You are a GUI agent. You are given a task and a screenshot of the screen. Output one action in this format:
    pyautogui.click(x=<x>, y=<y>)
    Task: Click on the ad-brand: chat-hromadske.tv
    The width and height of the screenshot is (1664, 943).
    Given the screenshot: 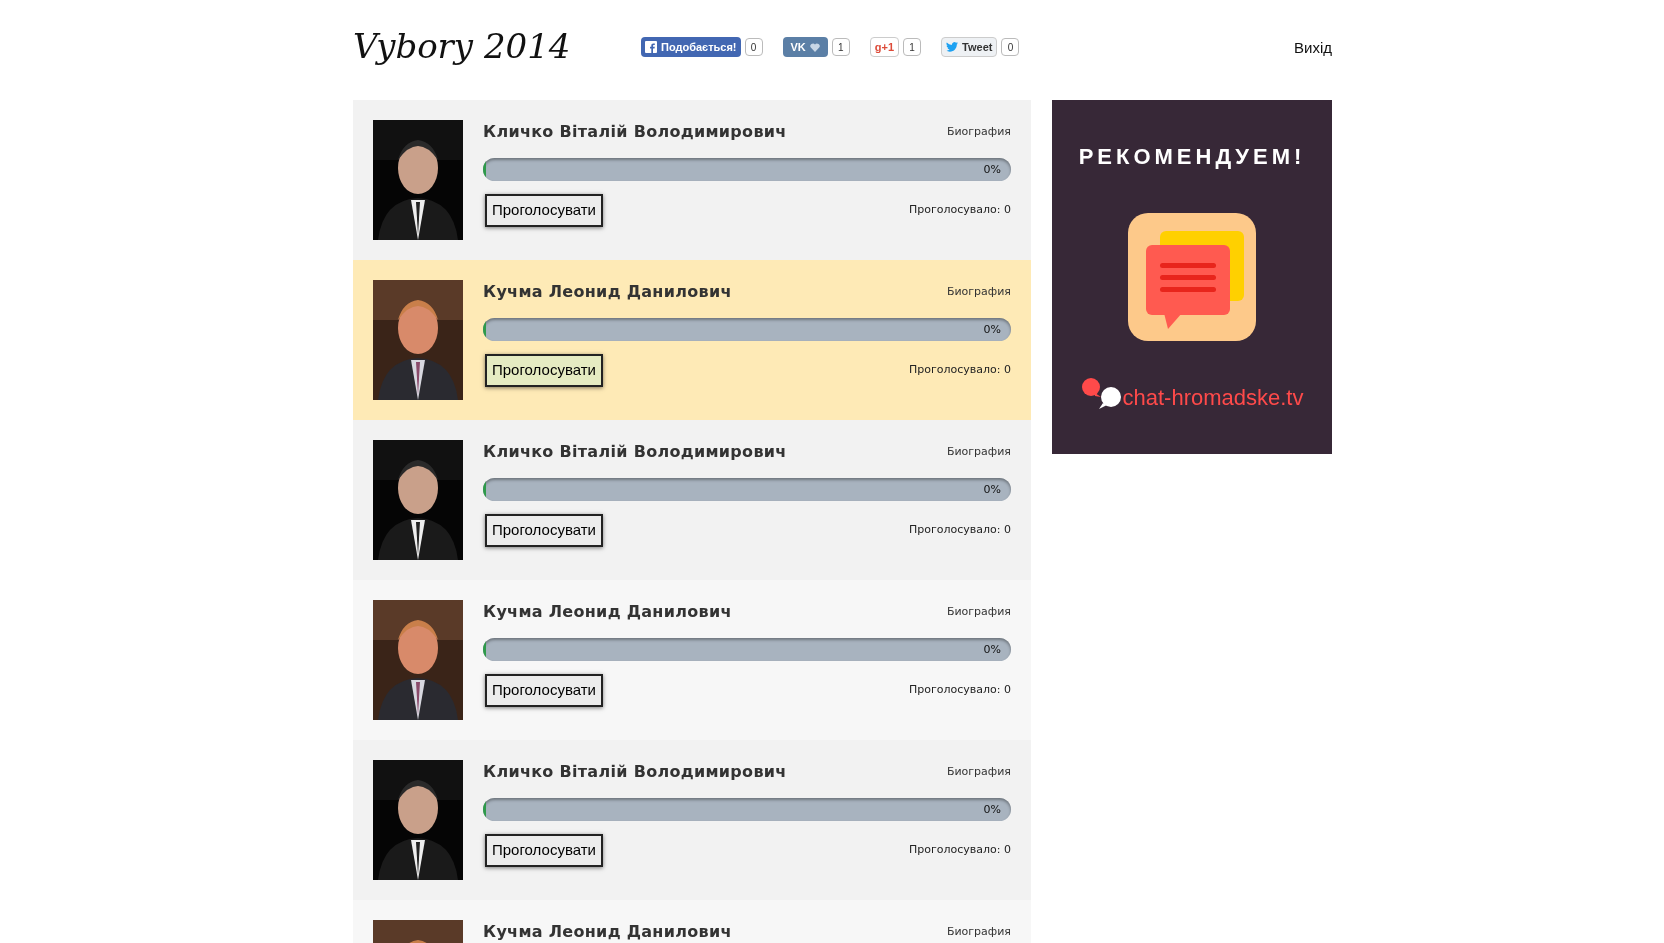 What is the action you would take?
    pyautogui.click(x=1213, y=398)
    